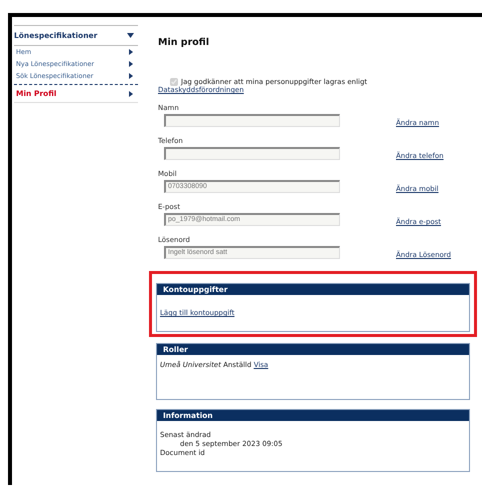 The image size is (482, 489). I want to click on triangle-right-icon, so click(131, 93).